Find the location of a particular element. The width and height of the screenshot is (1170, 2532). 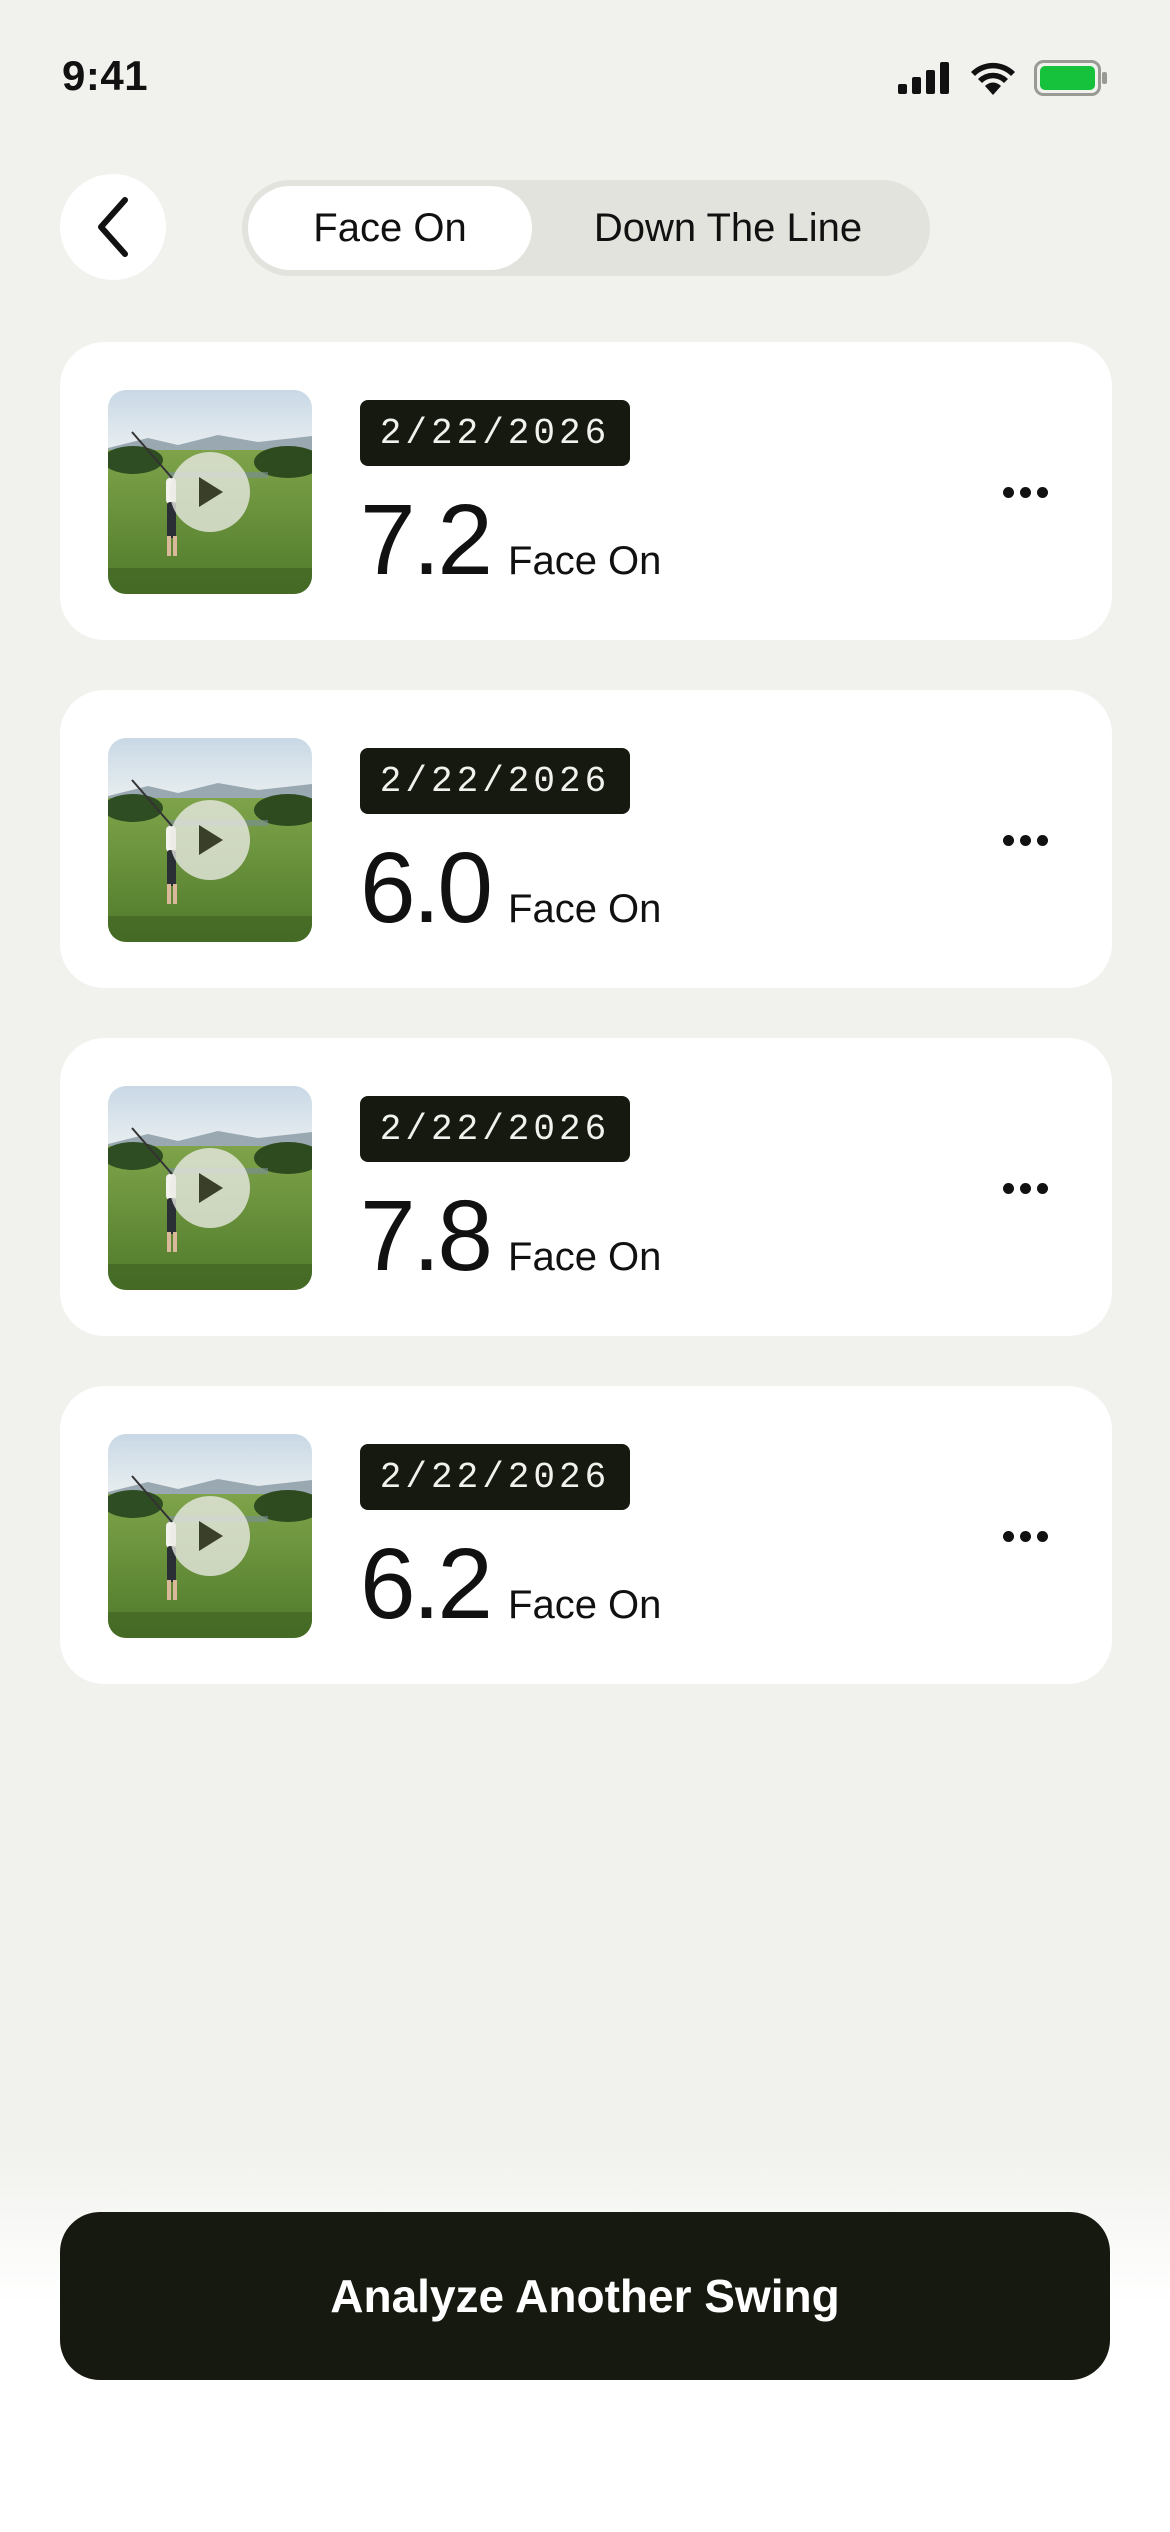

battery-icon is located at coordinates (1070, 78).